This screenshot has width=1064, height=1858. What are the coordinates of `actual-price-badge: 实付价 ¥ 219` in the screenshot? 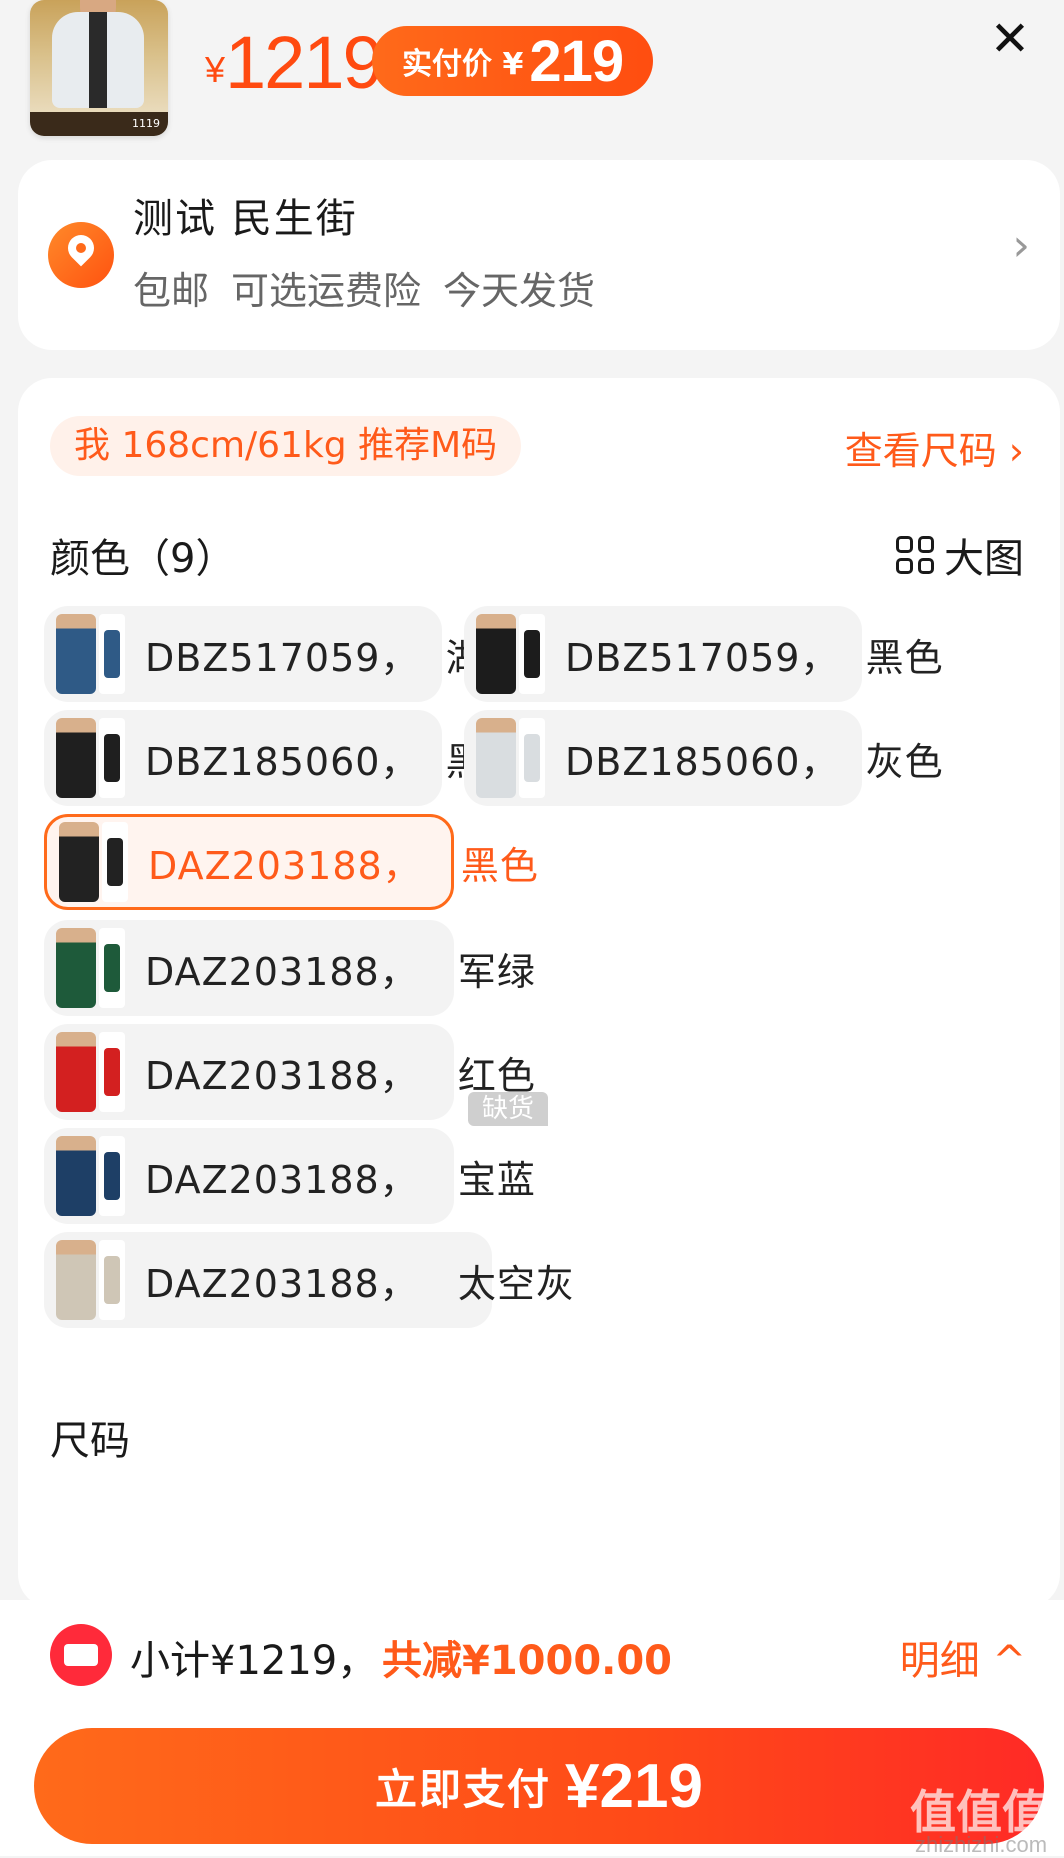 It's located at (513, 61).